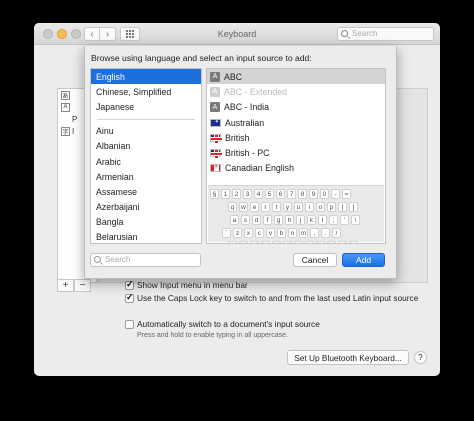 This screenshot has height=421, width=474. What do you see at coordinates (258, 194) in the screenshot?
I see `keyboard-key: 4` at bounding box center [258, 194].